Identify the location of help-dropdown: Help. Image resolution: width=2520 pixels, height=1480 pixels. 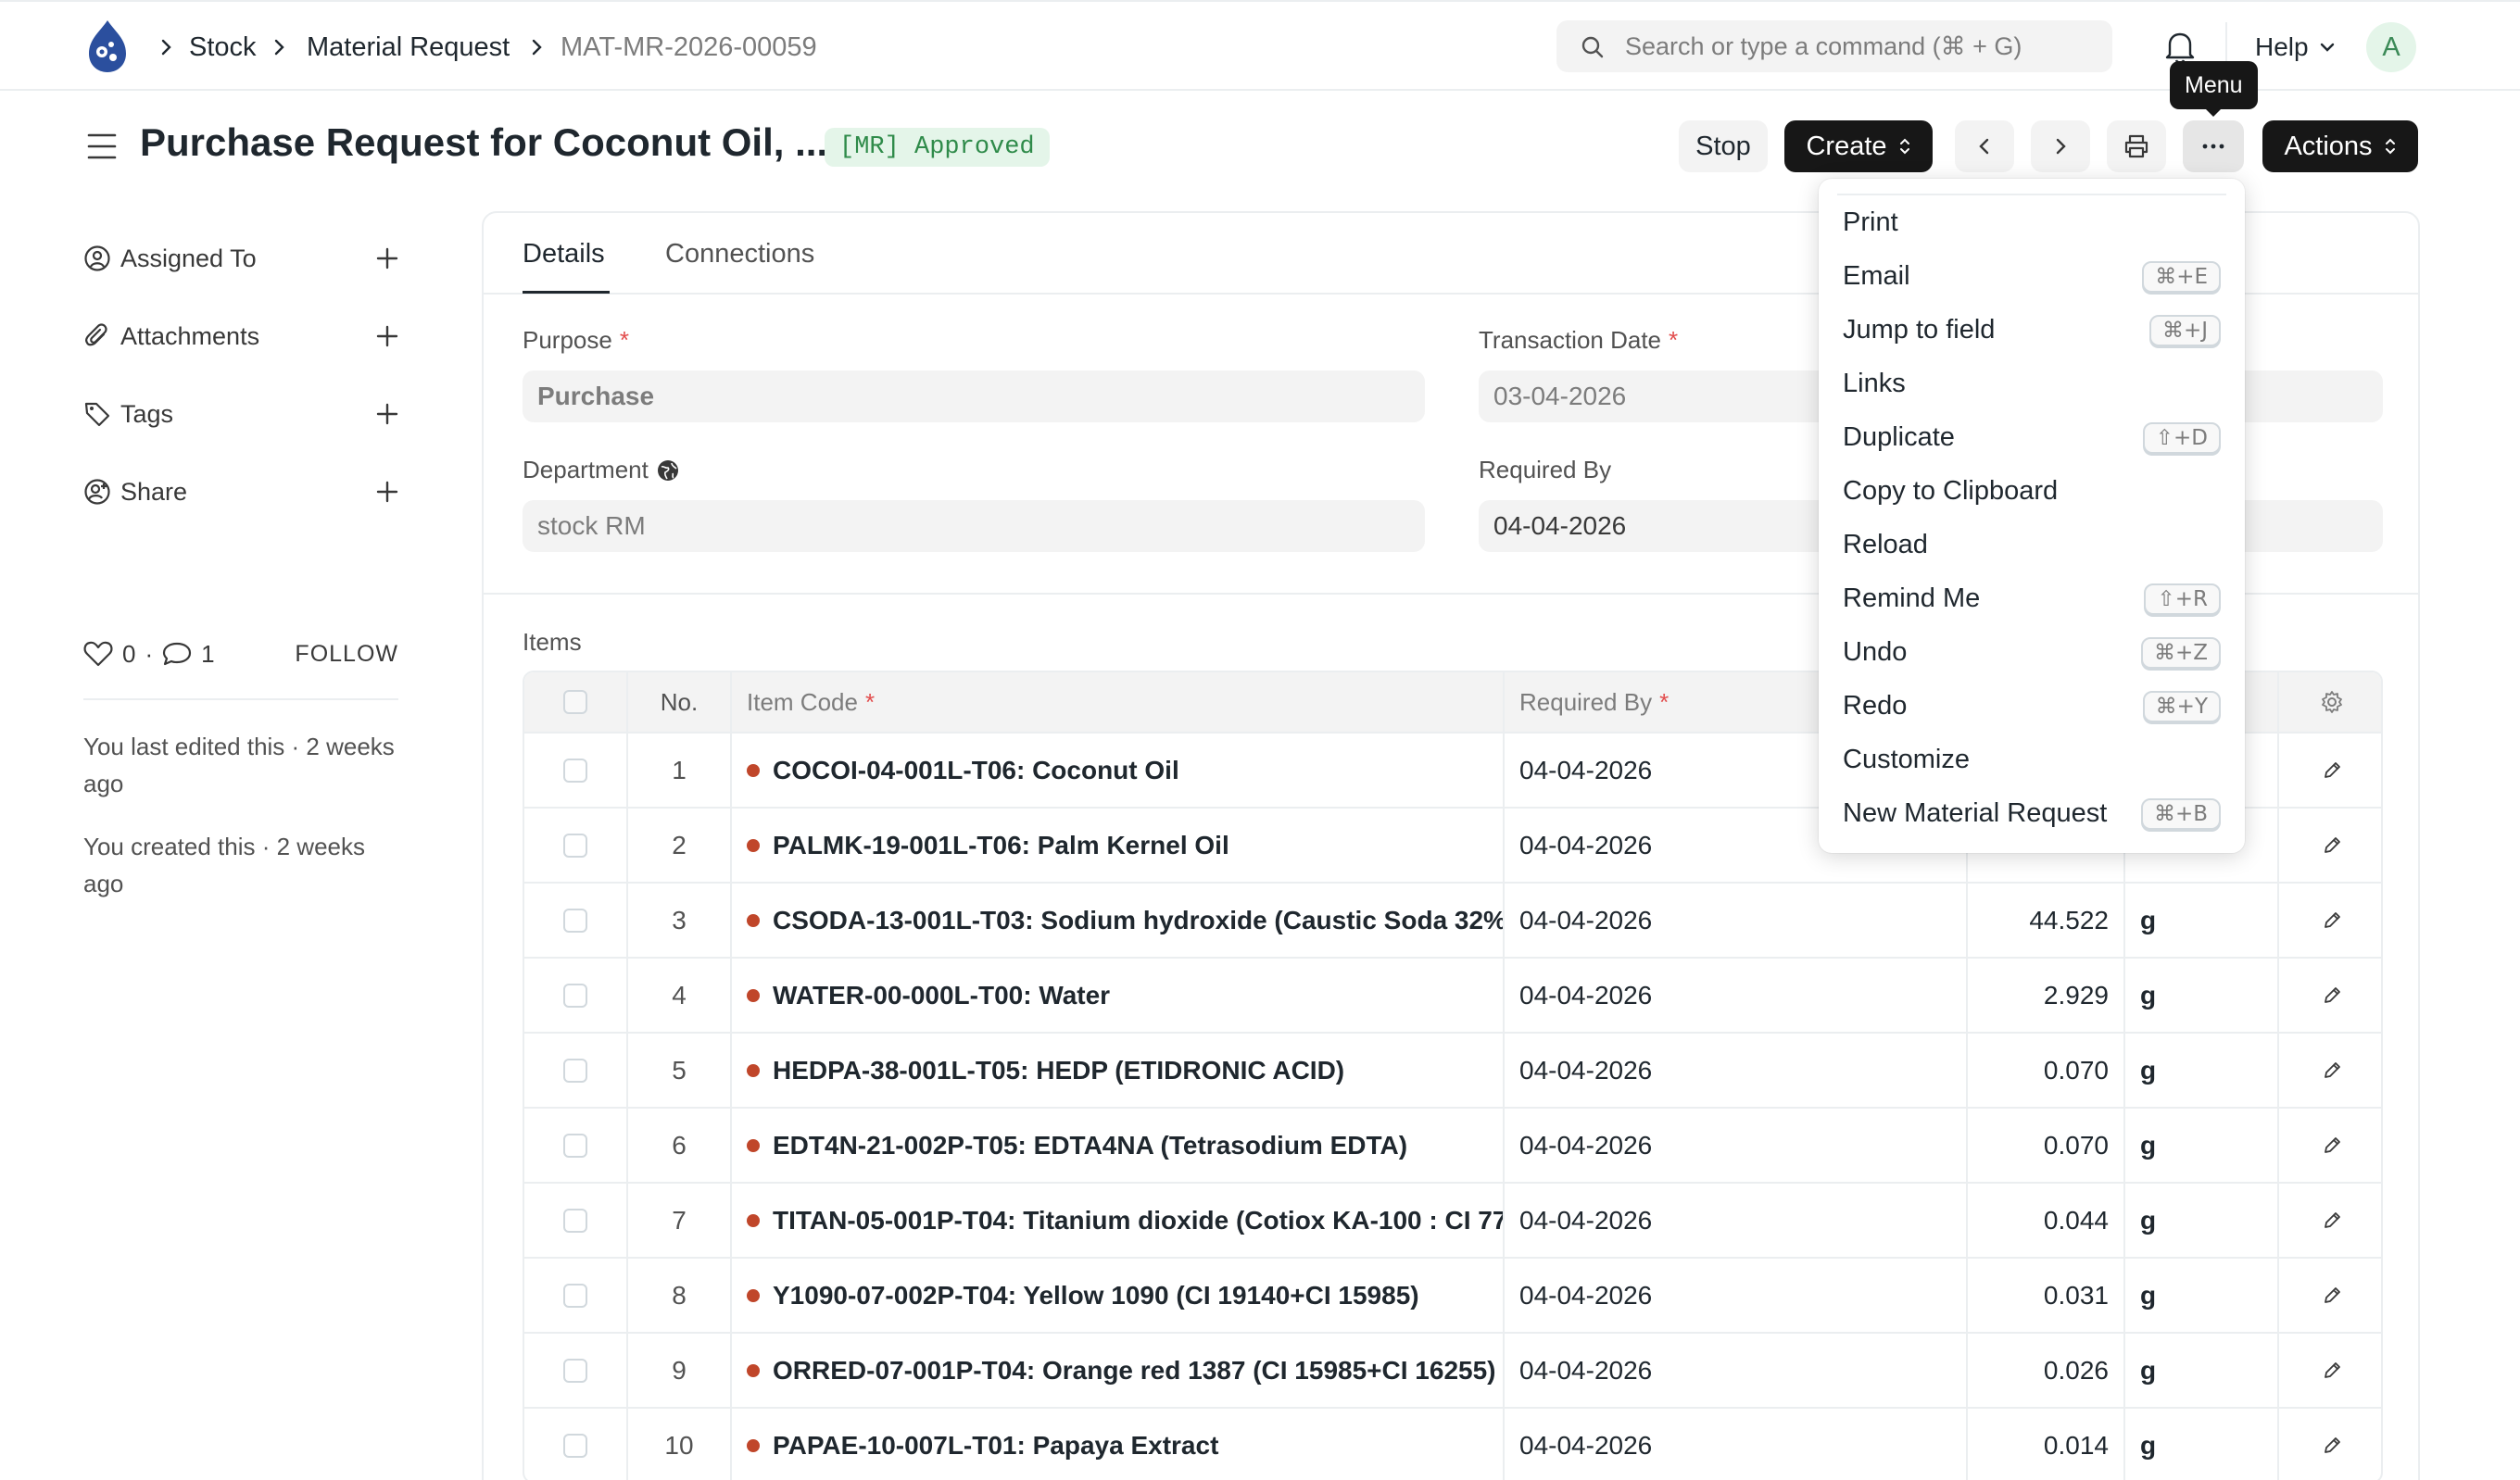
(2296, 47).